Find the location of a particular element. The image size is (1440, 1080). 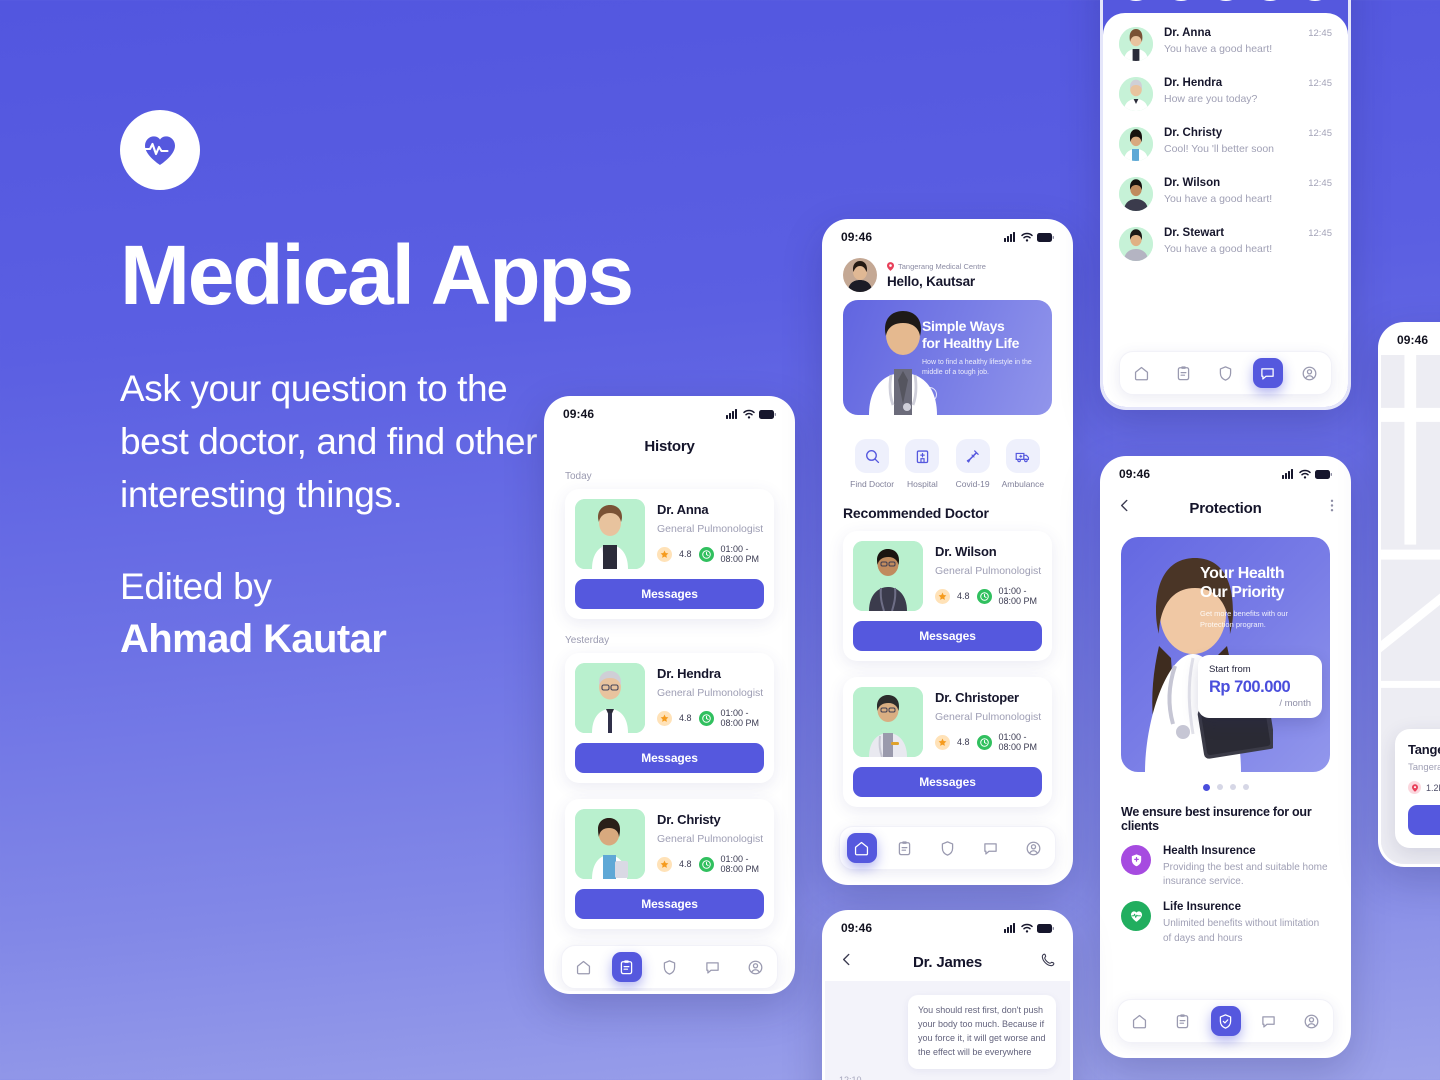

group-label-yesterday: Yesterday is located at coordinates (587, 640).